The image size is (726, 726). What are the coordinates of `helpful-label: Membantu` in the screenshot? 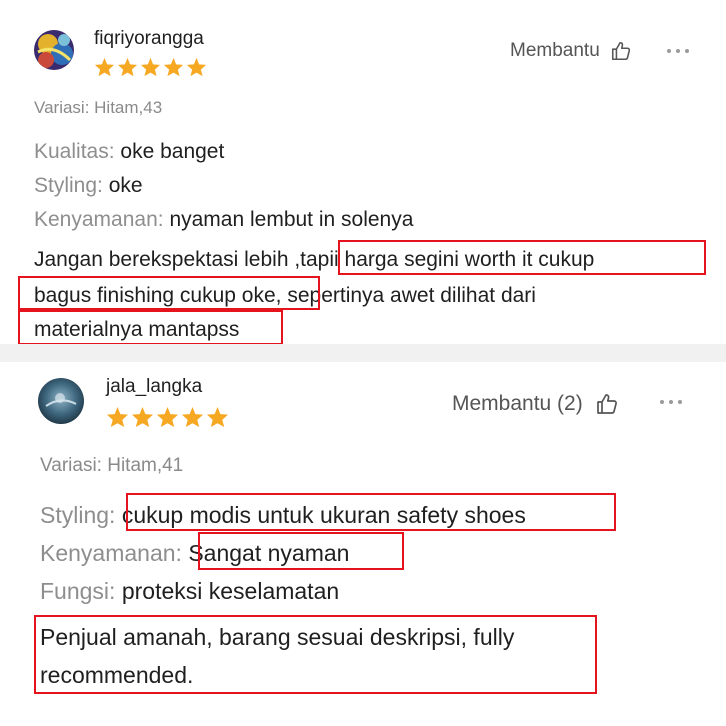 It's located at (555, 50).